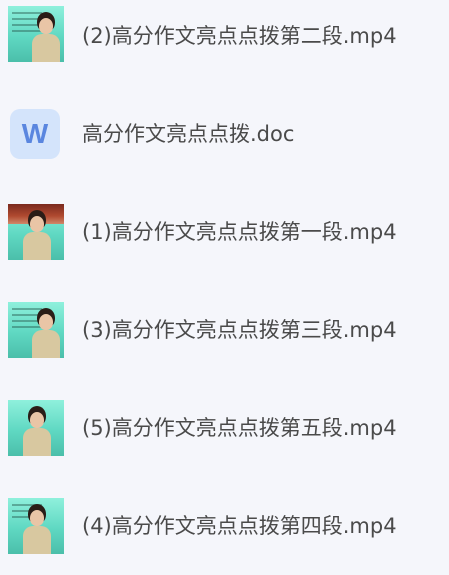 The image size is (449, 575). I want to click on word-doc-icon: W, so click(35, 134).